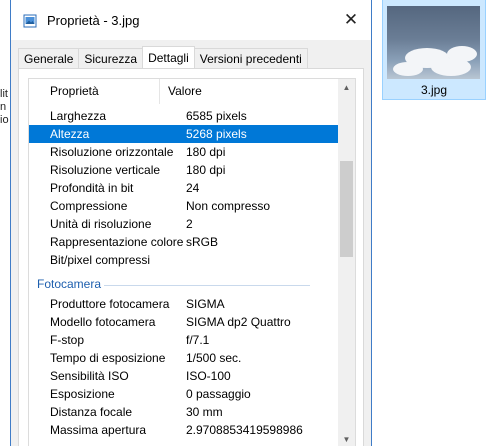 This screenshot has width=486, height=446. What do you see at coordinates (168, 57) in the screenshot?
I see `tab-dettagli: Dettagli` at bounding box center [168, 57].